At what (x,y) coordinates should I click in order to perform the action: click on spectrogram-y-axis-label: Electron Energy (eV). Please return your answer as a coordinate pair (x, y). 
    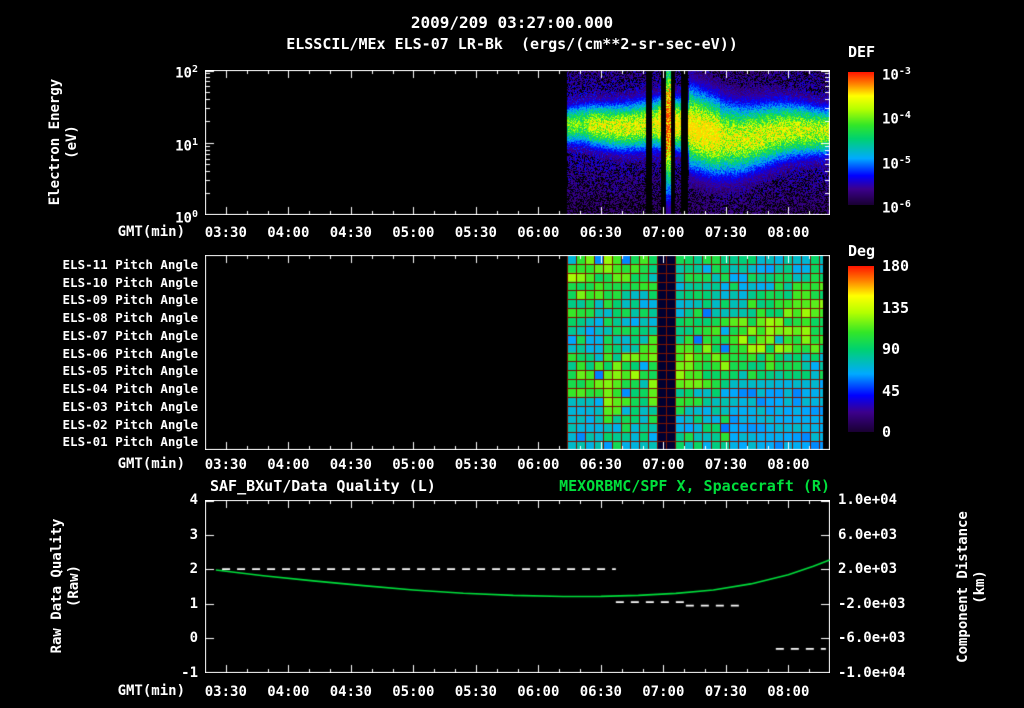
    Looking at the image, I should click on (64, 142).